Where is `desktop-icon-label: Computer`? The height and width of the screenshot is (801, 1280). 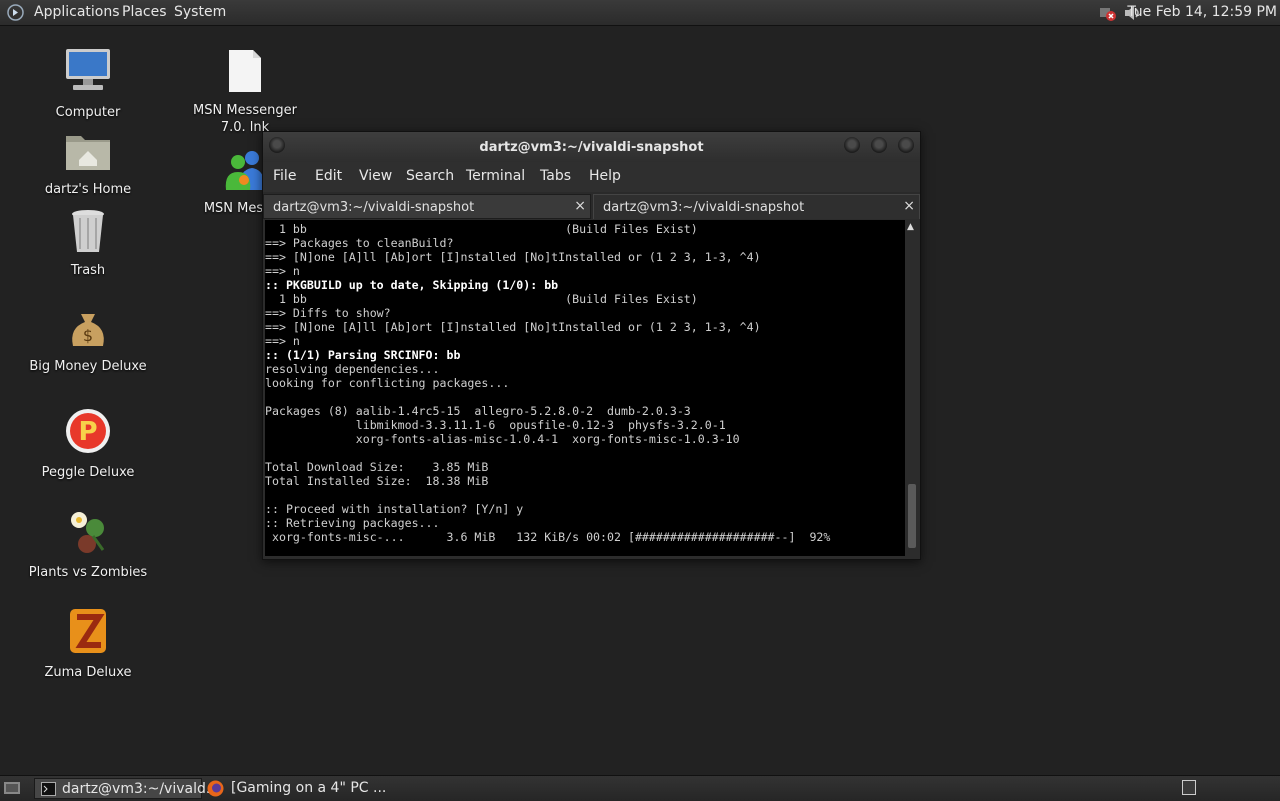 desktop-icon-label: Computer is located at coordinates (88, 112).